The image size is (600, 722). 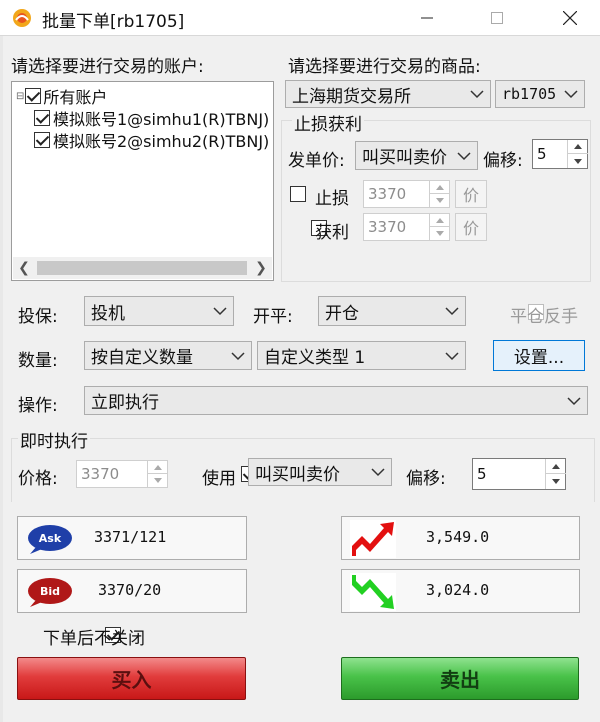 I want to click on stop-checkbox, so click(x=298, y=194).